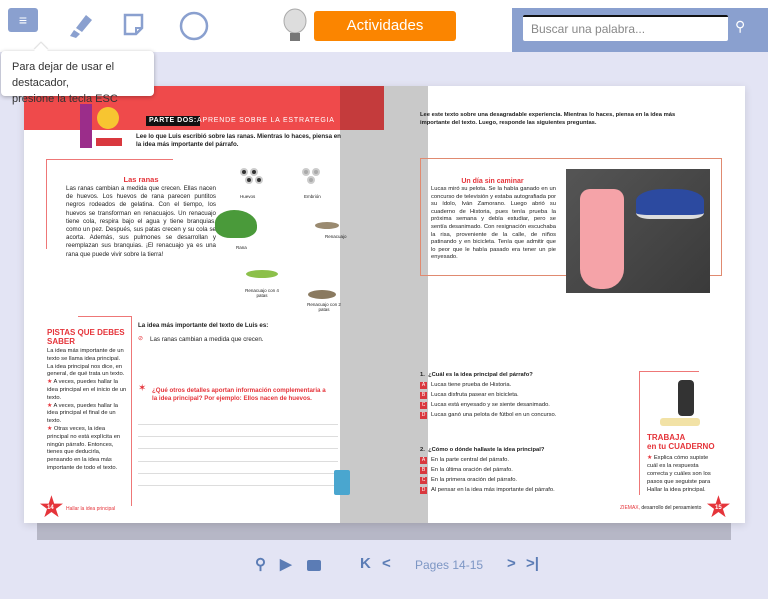 The height and width of the screenshot is (599, 768). Describe the element at coordinates (532, 563) in the screenshot. I see `last-page-icon: >|` at that location.